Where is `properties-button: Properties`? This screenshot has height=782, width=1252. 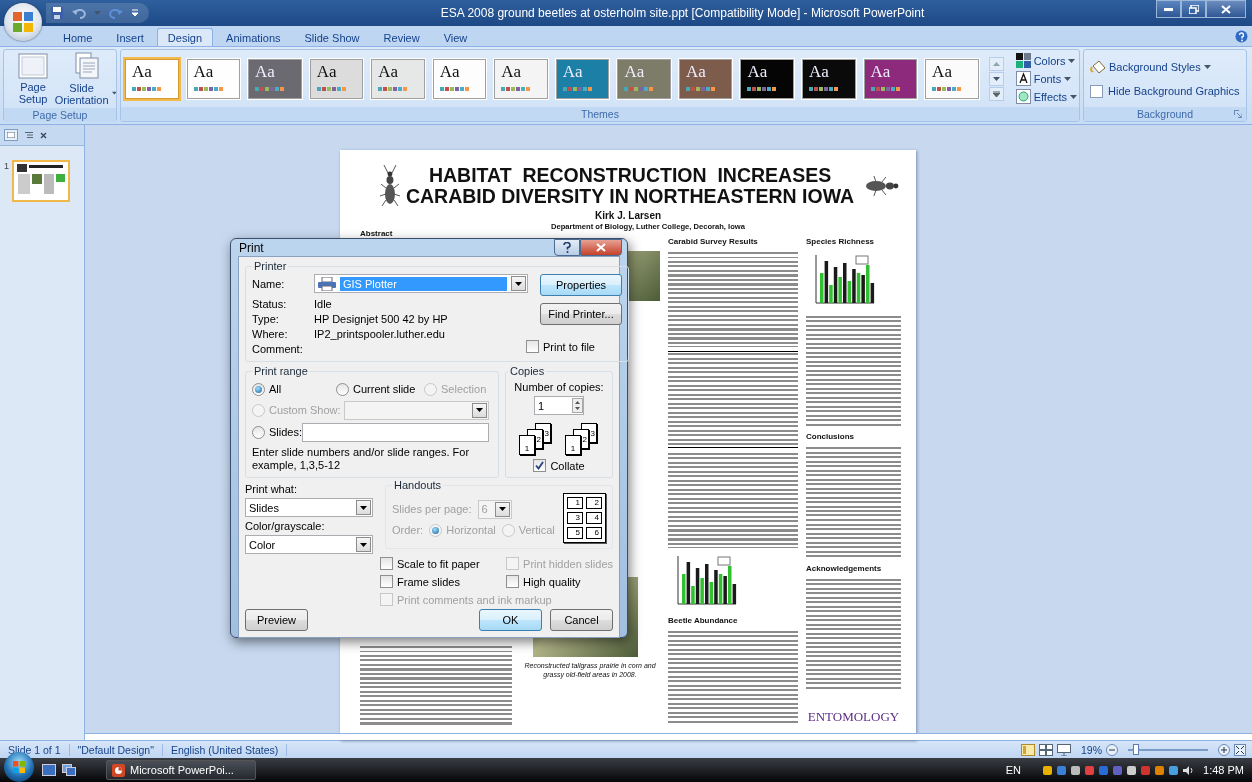 properties-button: Properties is located at coordinates (581, 285).